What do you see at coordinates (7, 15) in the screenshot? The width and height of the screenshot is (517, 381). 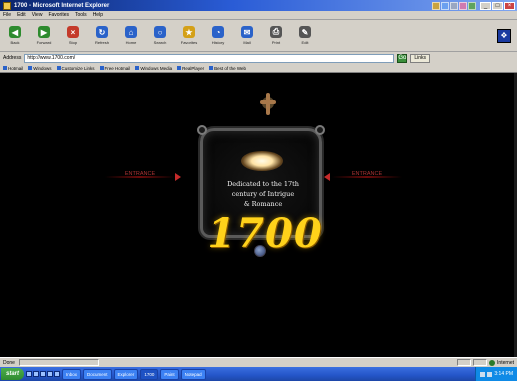 I see `menu-file: File` at bounding box center [7, 15].